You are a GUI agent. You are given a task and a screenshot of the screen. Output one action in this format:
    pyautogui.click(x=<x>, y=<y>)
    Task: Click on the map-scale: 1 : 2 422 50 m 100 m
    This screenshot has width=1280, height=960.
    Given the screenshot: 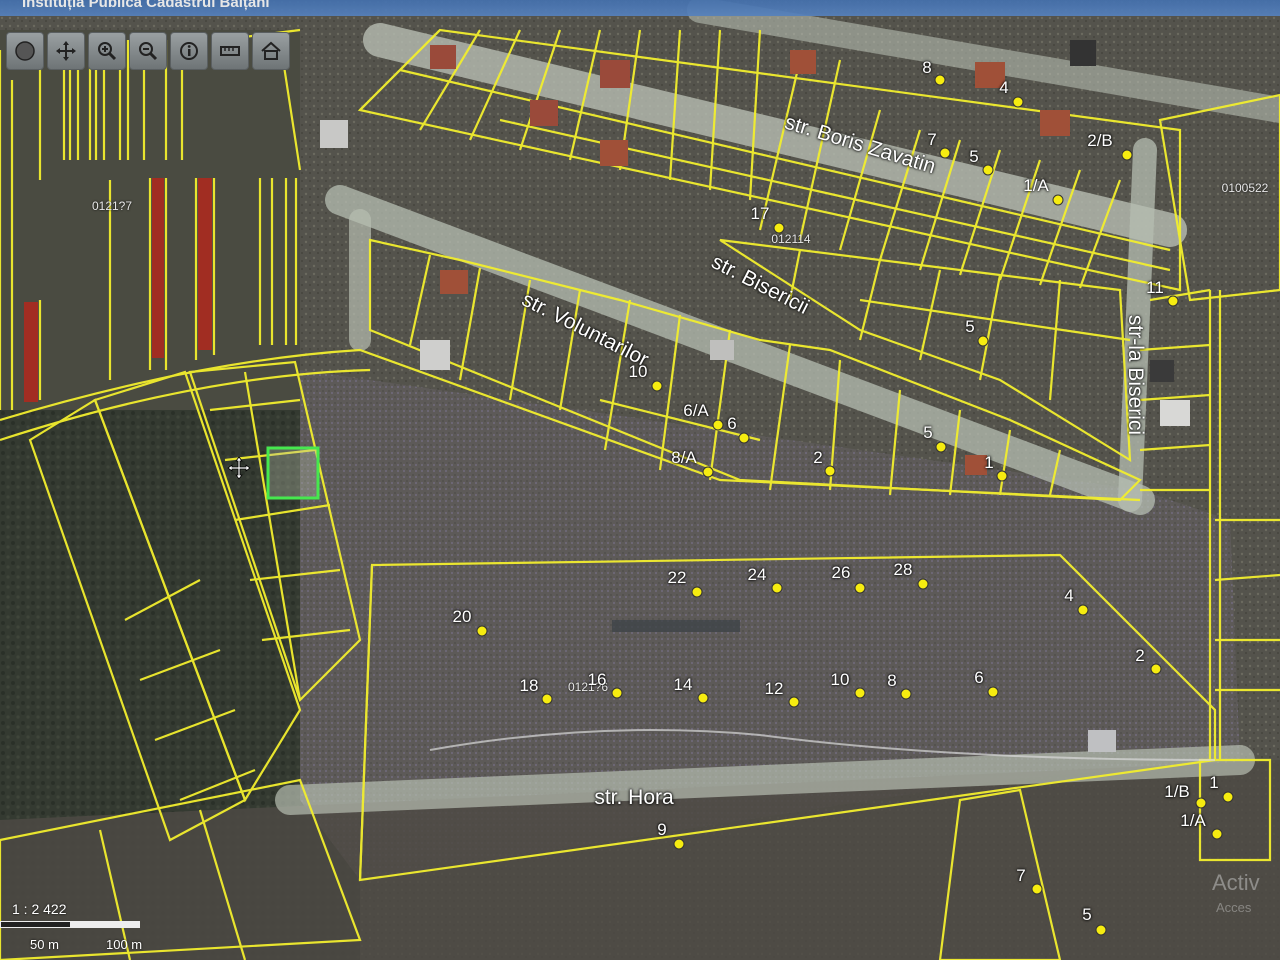 What is the action you would take?
    pyautogui.click(x=80, y=925)
    